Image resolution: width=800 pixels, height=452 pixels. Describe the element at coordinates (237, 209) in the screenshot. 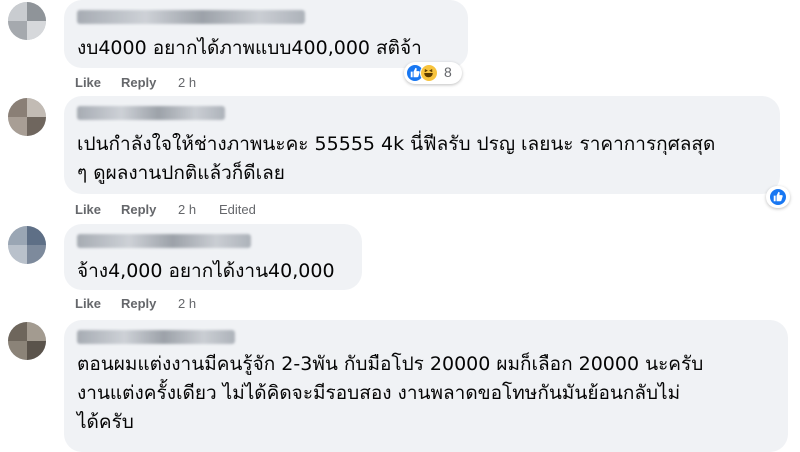

I see `edited-label: Edited` at that location.